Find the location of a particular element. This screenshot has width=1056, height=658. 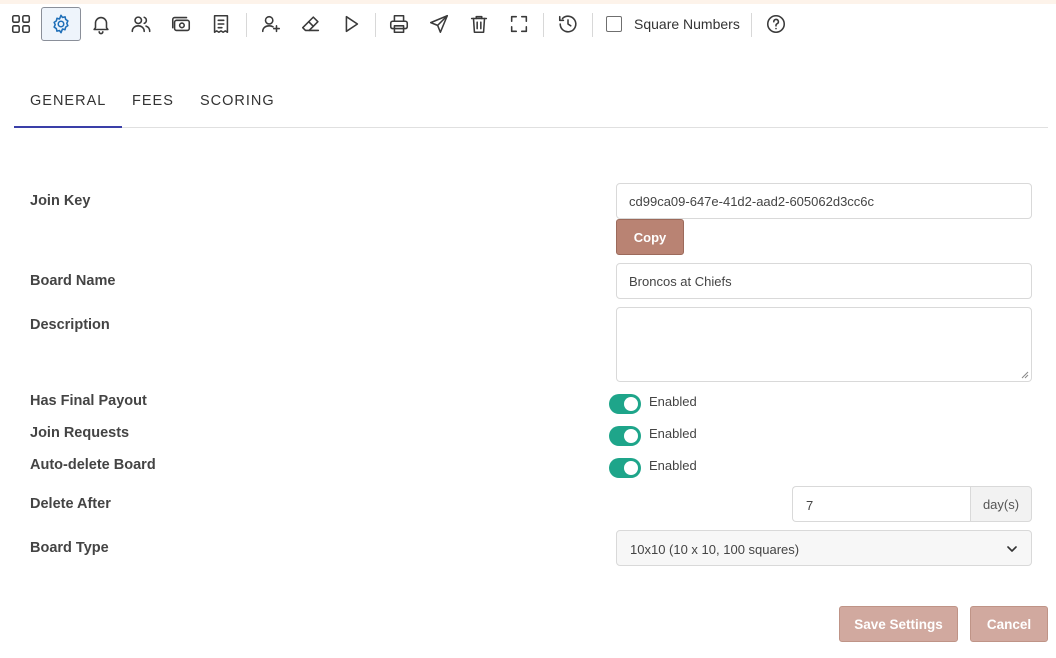

has-final-payout-label: Has Final Payout is located at coordinates (88, 401).